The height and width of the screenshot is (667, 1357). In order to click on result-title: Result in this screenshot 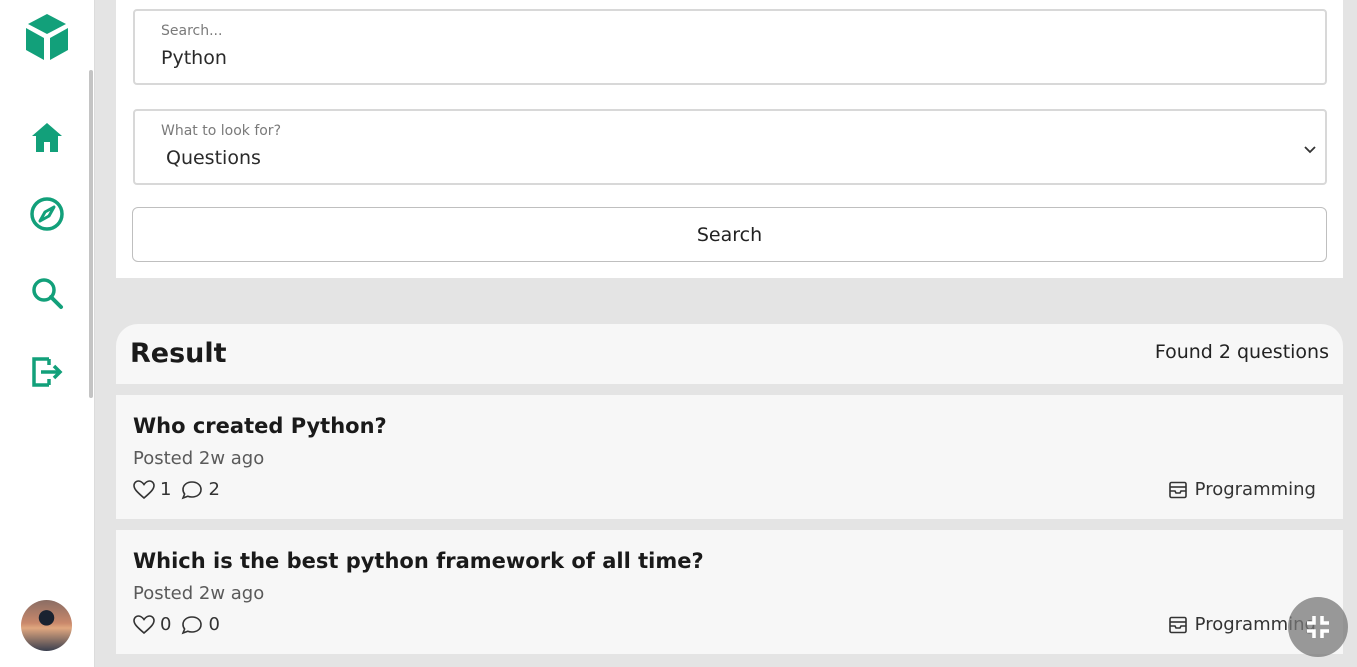, I will do `click(178, 353)`.